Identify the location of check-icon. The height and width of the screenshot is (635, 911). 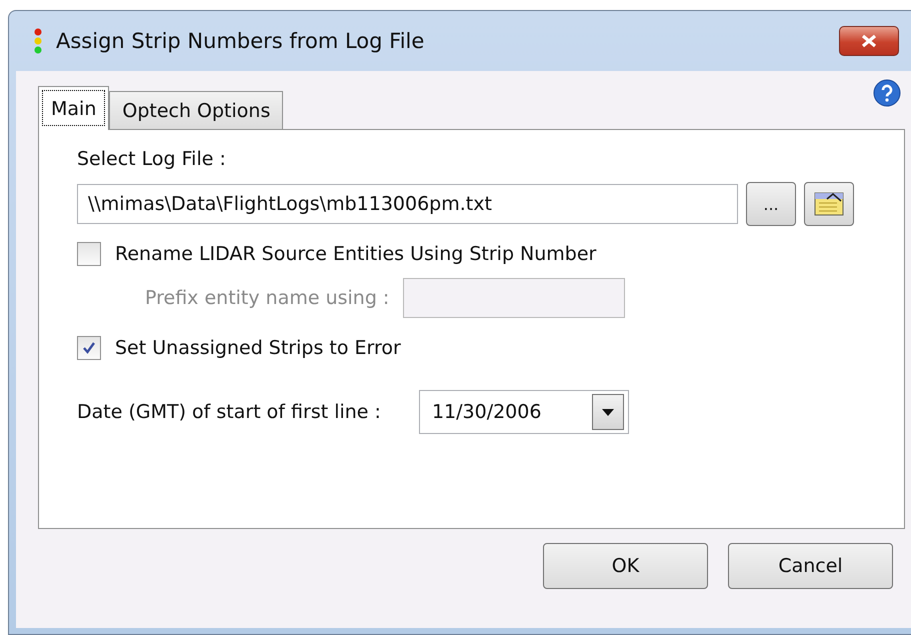
(89, 348).